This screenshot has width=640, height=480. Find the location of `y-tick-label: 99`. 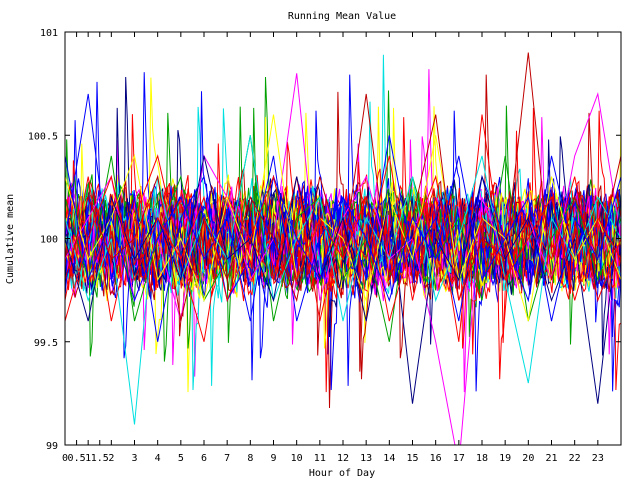

y-tick-label: 99 is located at coordinates (52, 446).